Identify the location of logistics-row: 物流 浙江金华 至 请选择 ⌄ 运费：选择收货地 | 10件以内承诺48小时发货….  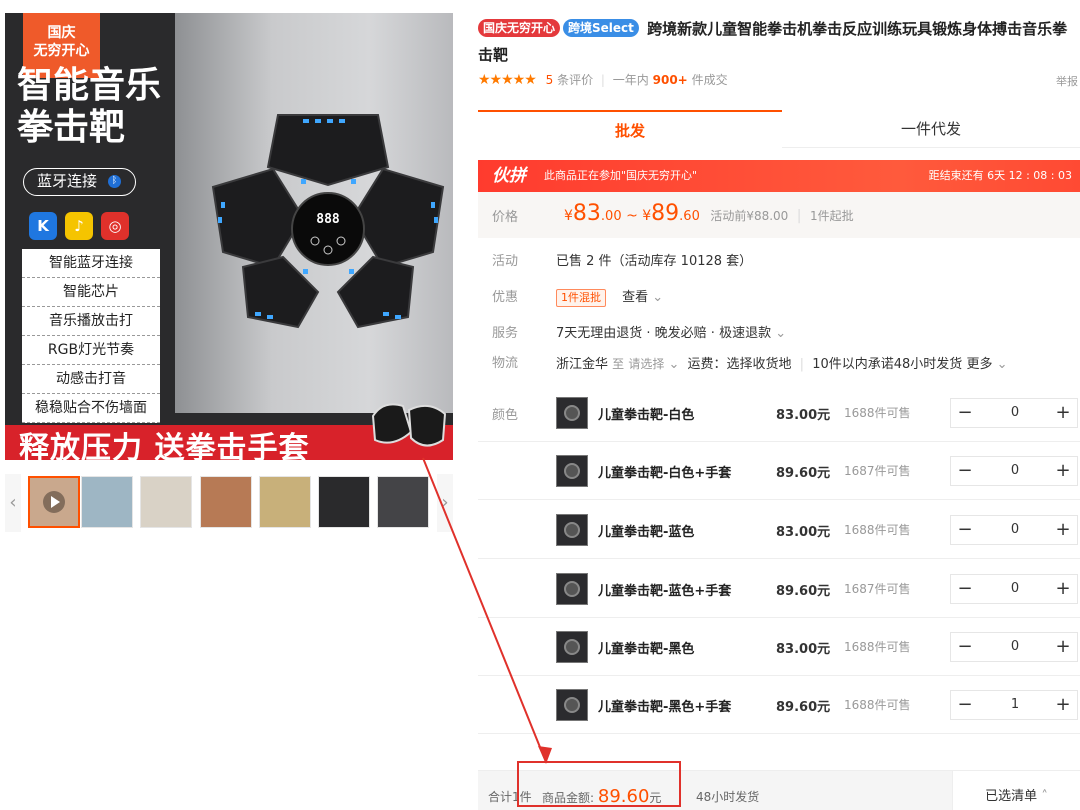
(779, 364).